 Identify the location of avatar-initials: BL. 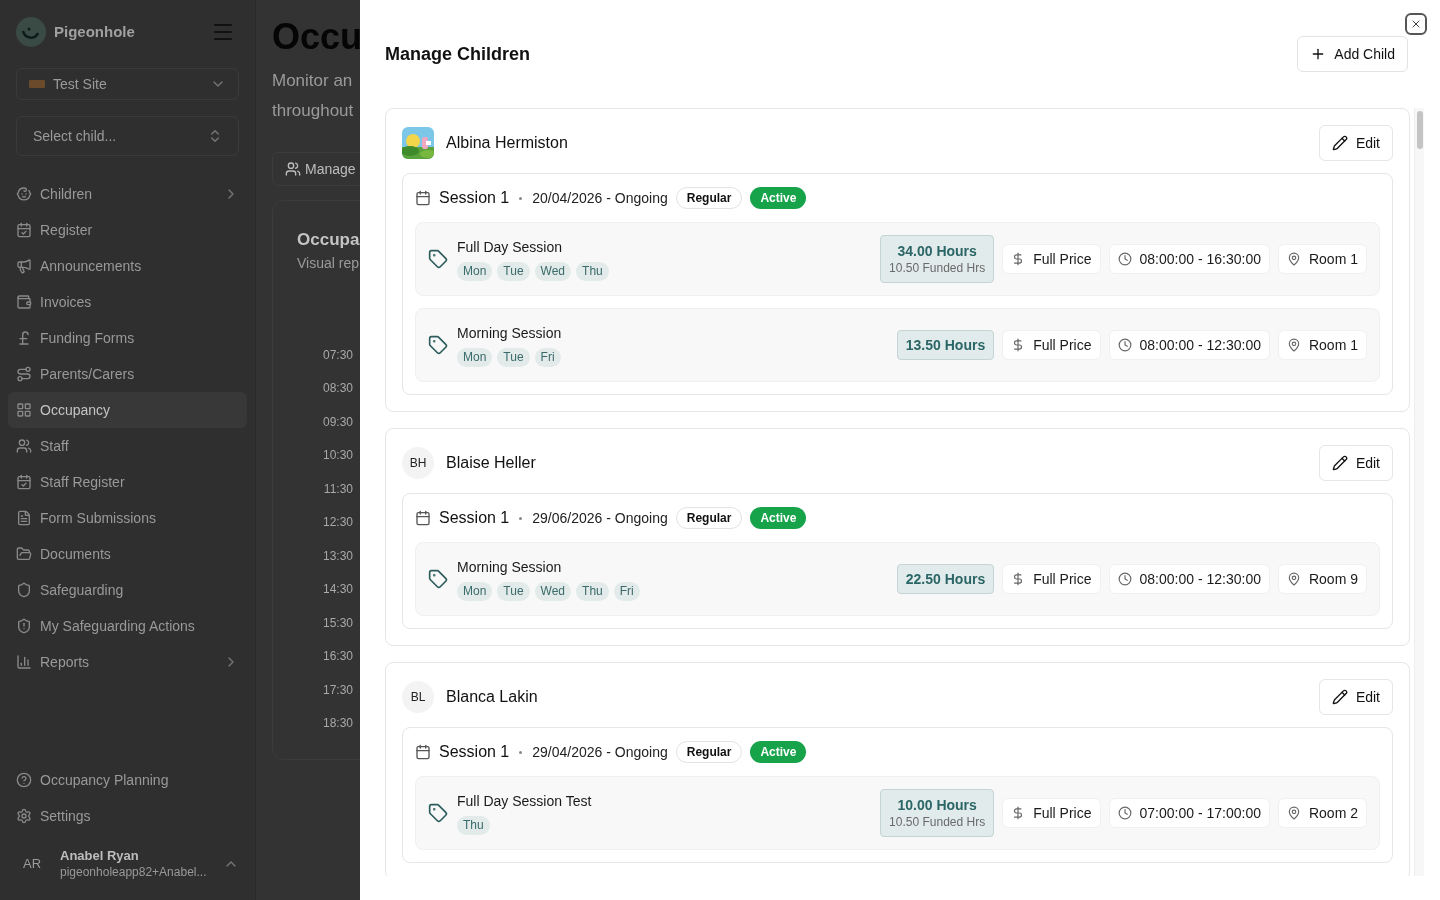
(418, 697).